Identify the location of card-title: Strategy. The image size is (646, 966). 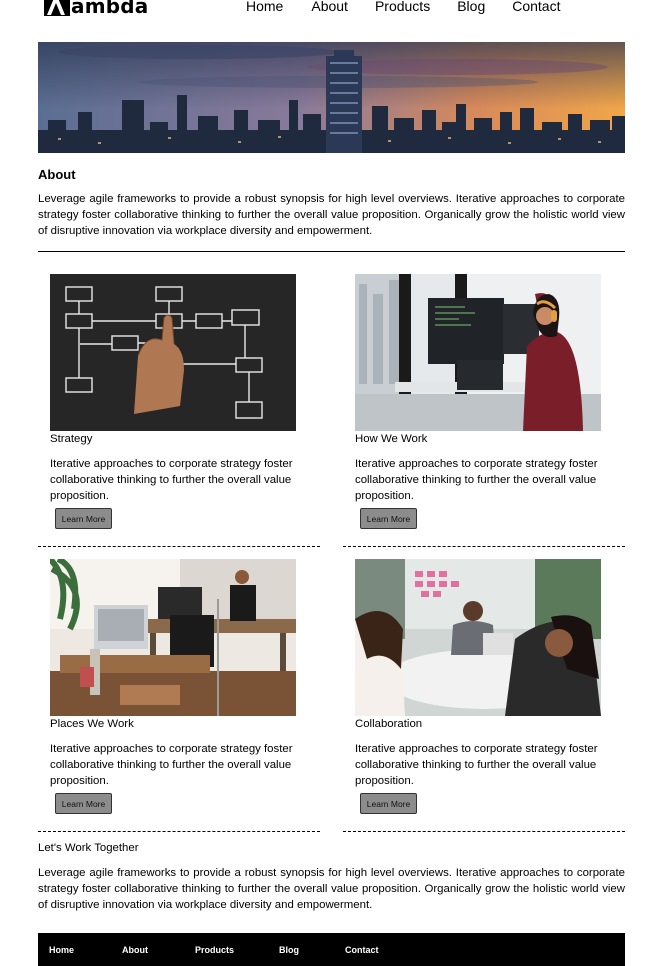
(71, 439).